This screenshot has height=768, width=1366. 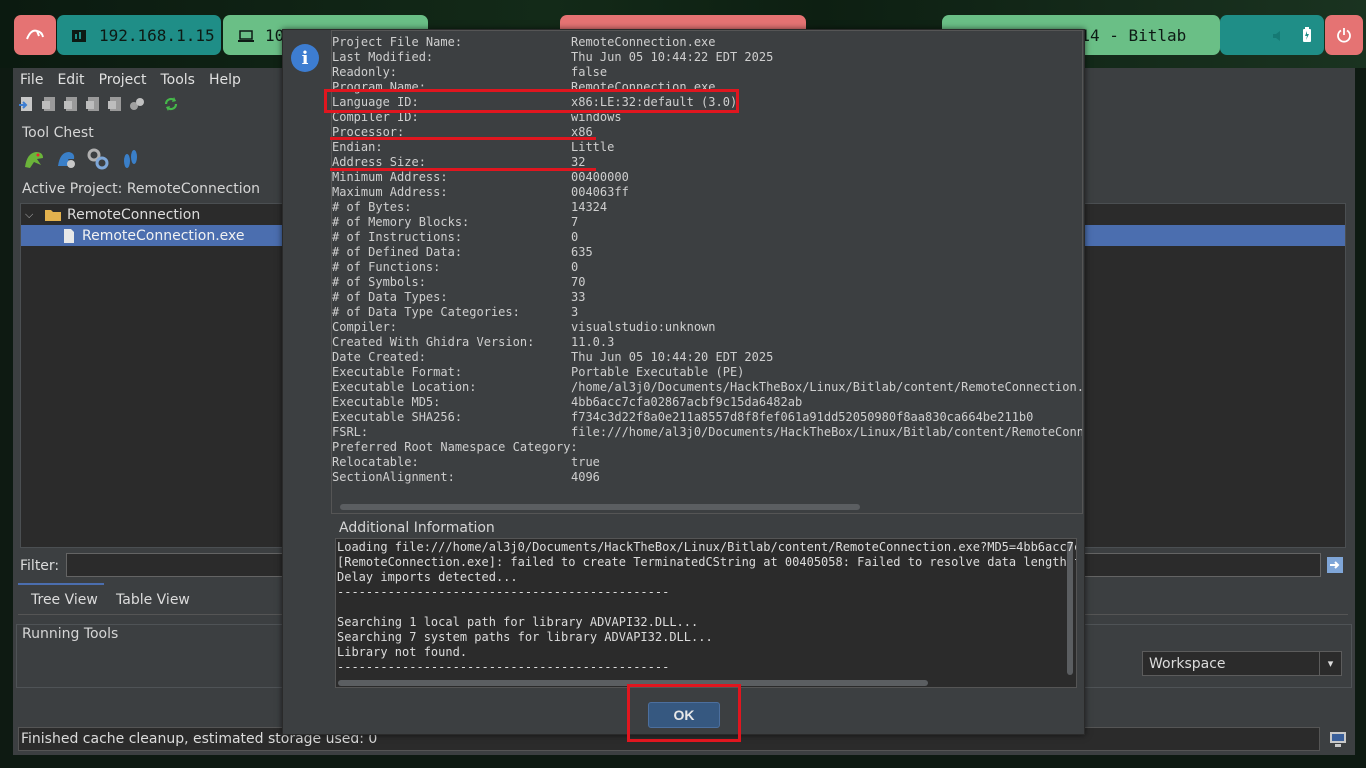 I want to click on property-key: # of Functions:, so click(x=386, y=267).